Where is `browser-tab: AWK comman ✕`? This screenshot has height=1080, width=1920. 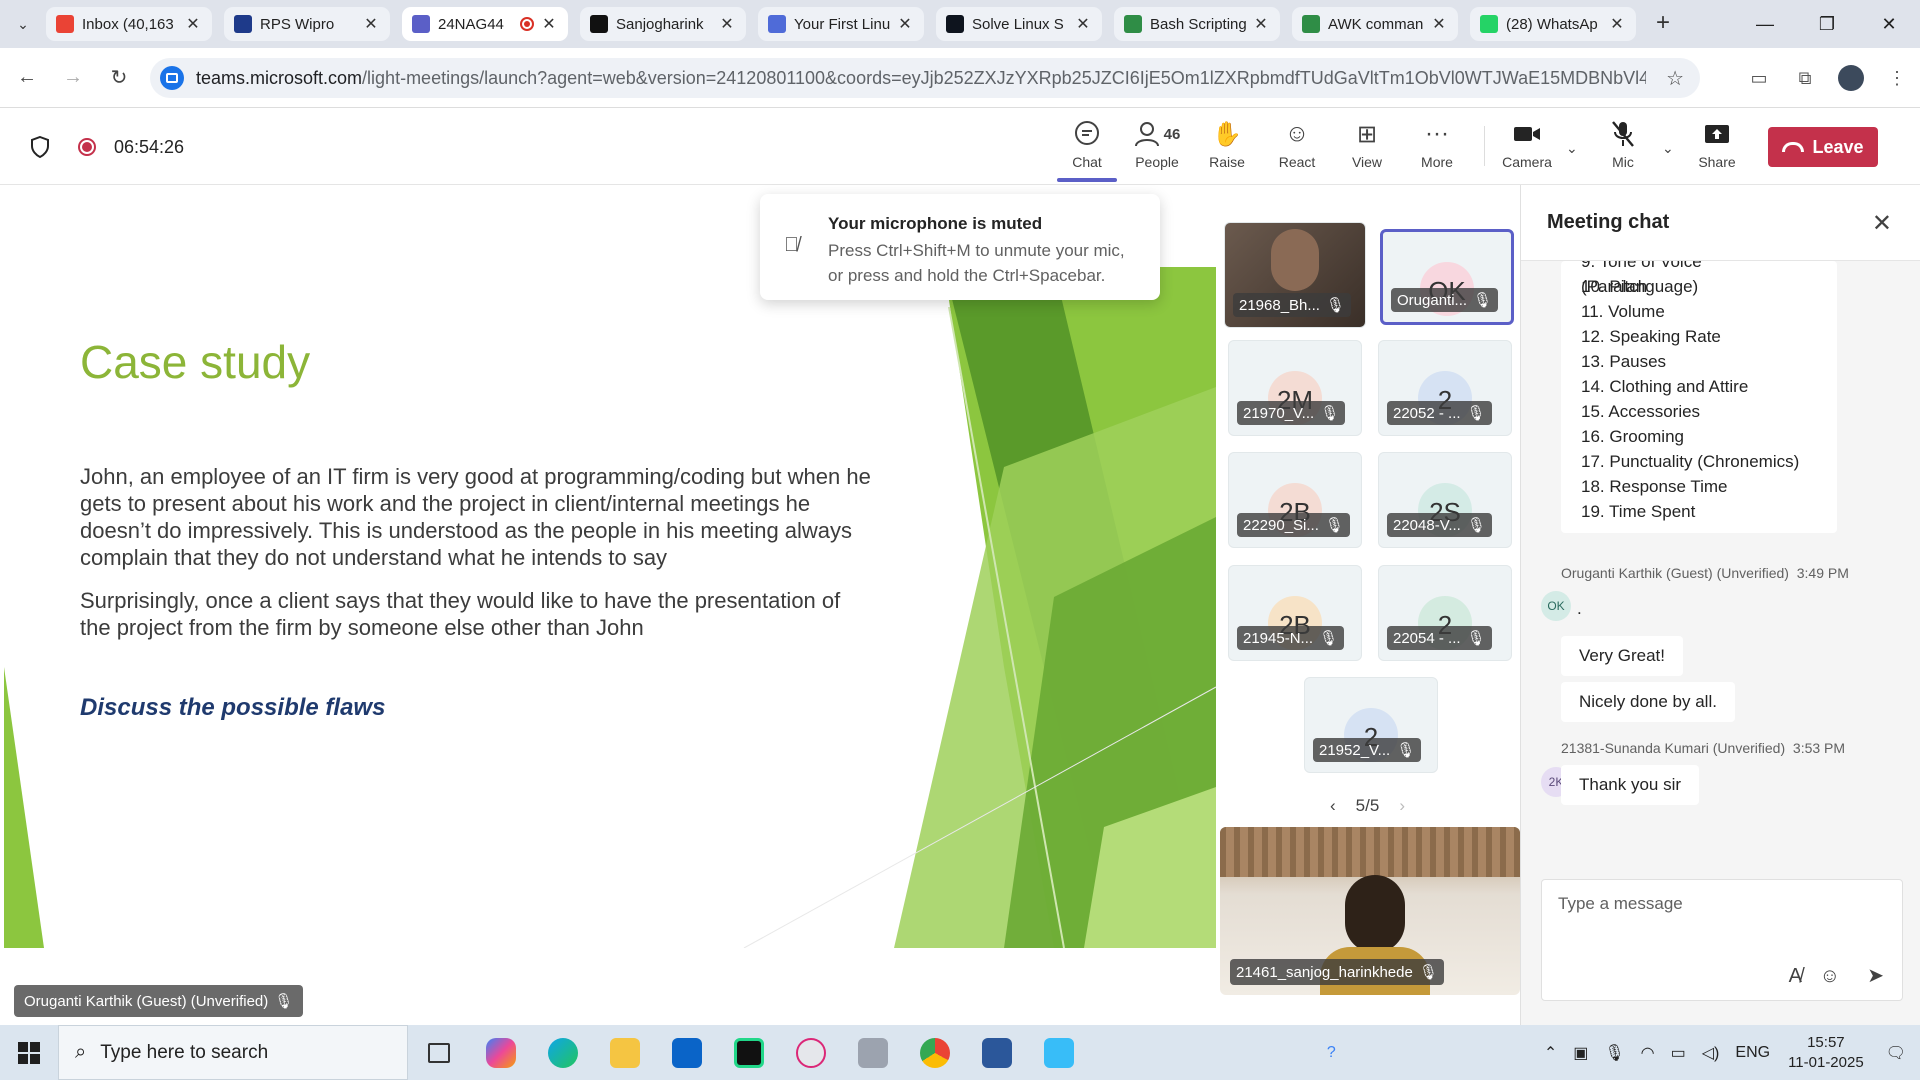 browser-tab: AWK comman ✕ is located at coordinates (1375, 24).